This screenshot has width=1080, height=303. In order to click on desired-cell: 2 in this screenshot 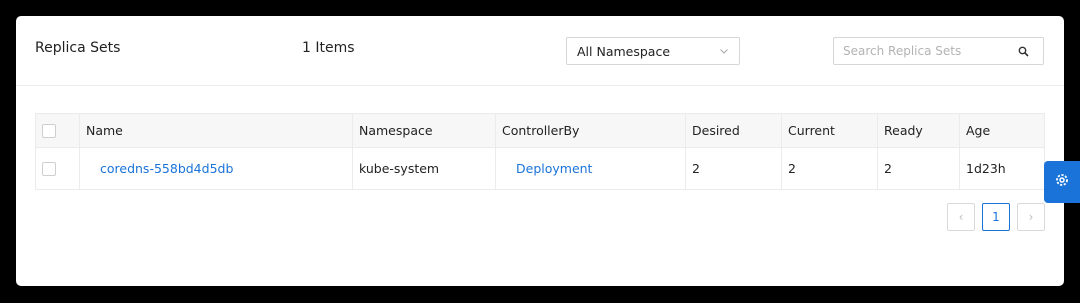, I will do `click(733, 168)`.